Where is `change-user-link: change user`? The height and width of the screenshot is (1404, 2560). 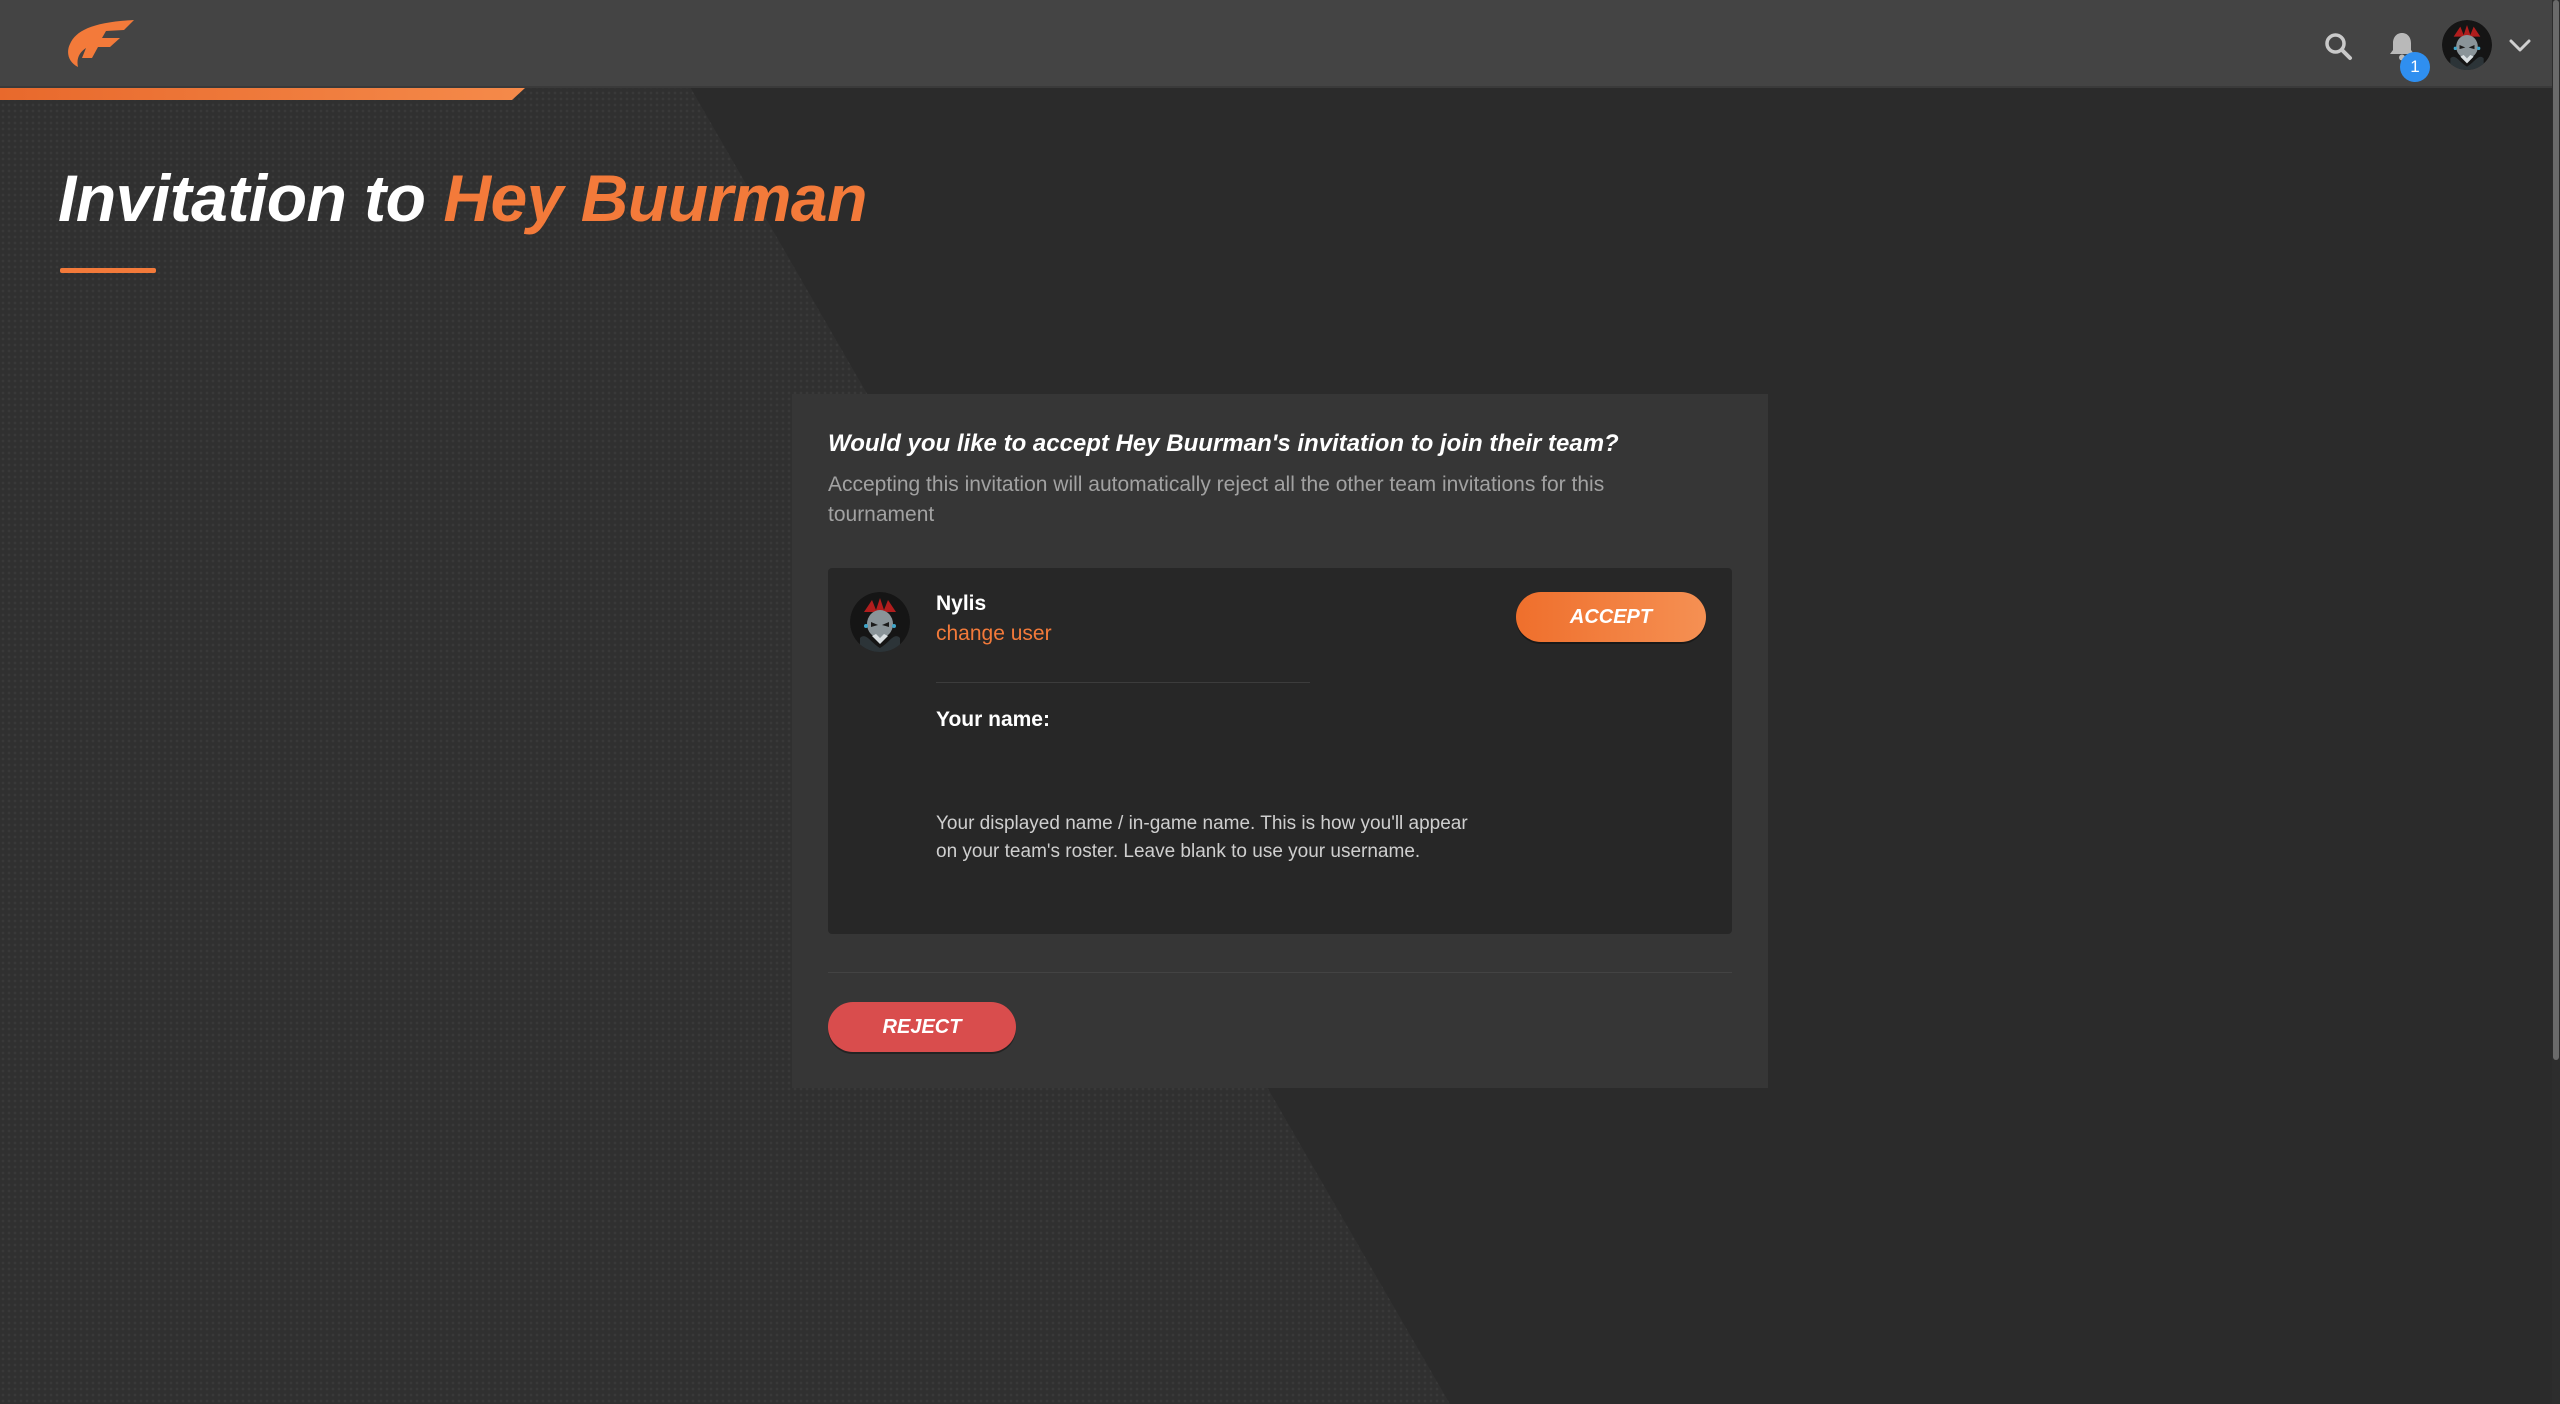 change-user-link: change user is located at coordinates (994, 634).